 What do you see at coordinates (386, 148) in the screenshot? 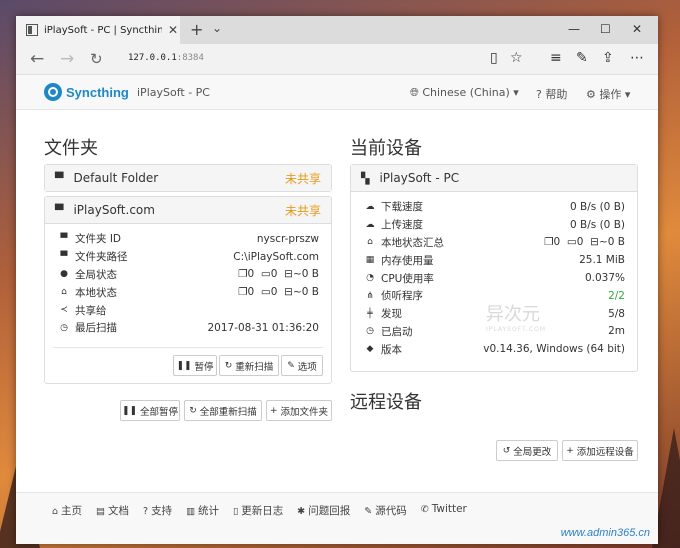
I see `this-device-heading: 当前设备` at bounding box center [386, 148].